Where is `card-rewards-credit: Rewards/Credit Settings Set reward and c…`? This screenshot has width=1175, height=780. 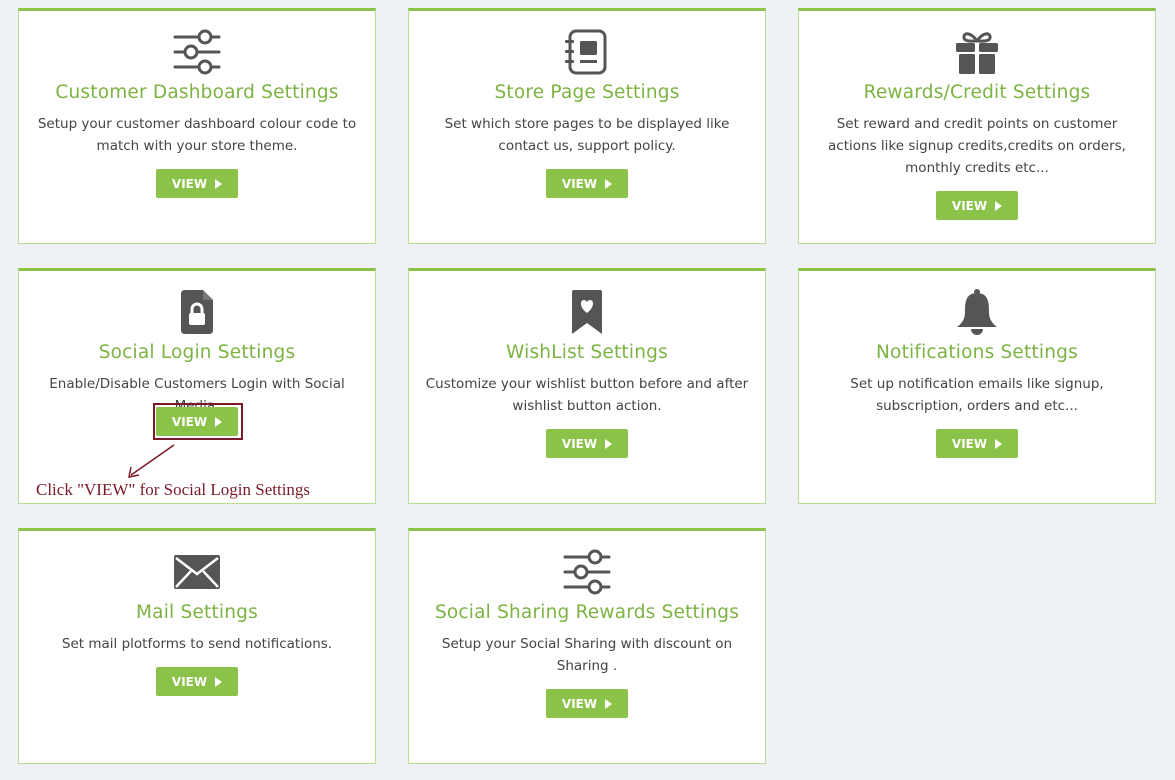 card-rewards-credit: Rewards/Credit Settings Set reward and c… is located at coordinates (977, 126).